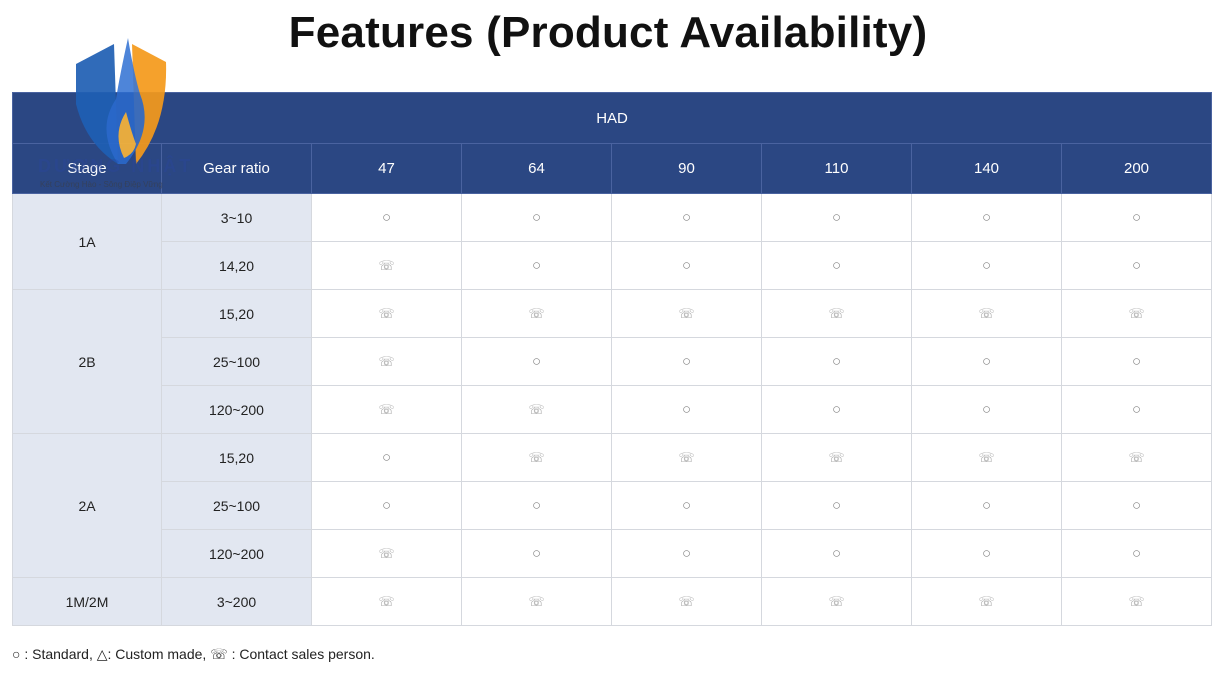 The height and width of the screenshot is (678, 1216). What do you see at coordinates (836, 168) in the screenshot?
I see `size-header-110: 110` at bounding box center [836, 168].